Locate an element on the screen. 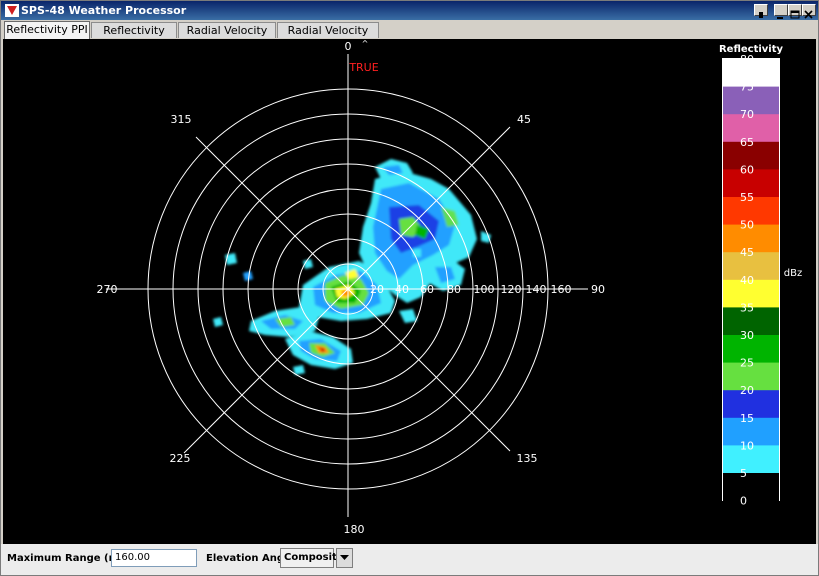 The height and width of the screenshot is (576, 819). north-marker-icon: ^ is located at coordinates (365, 43).